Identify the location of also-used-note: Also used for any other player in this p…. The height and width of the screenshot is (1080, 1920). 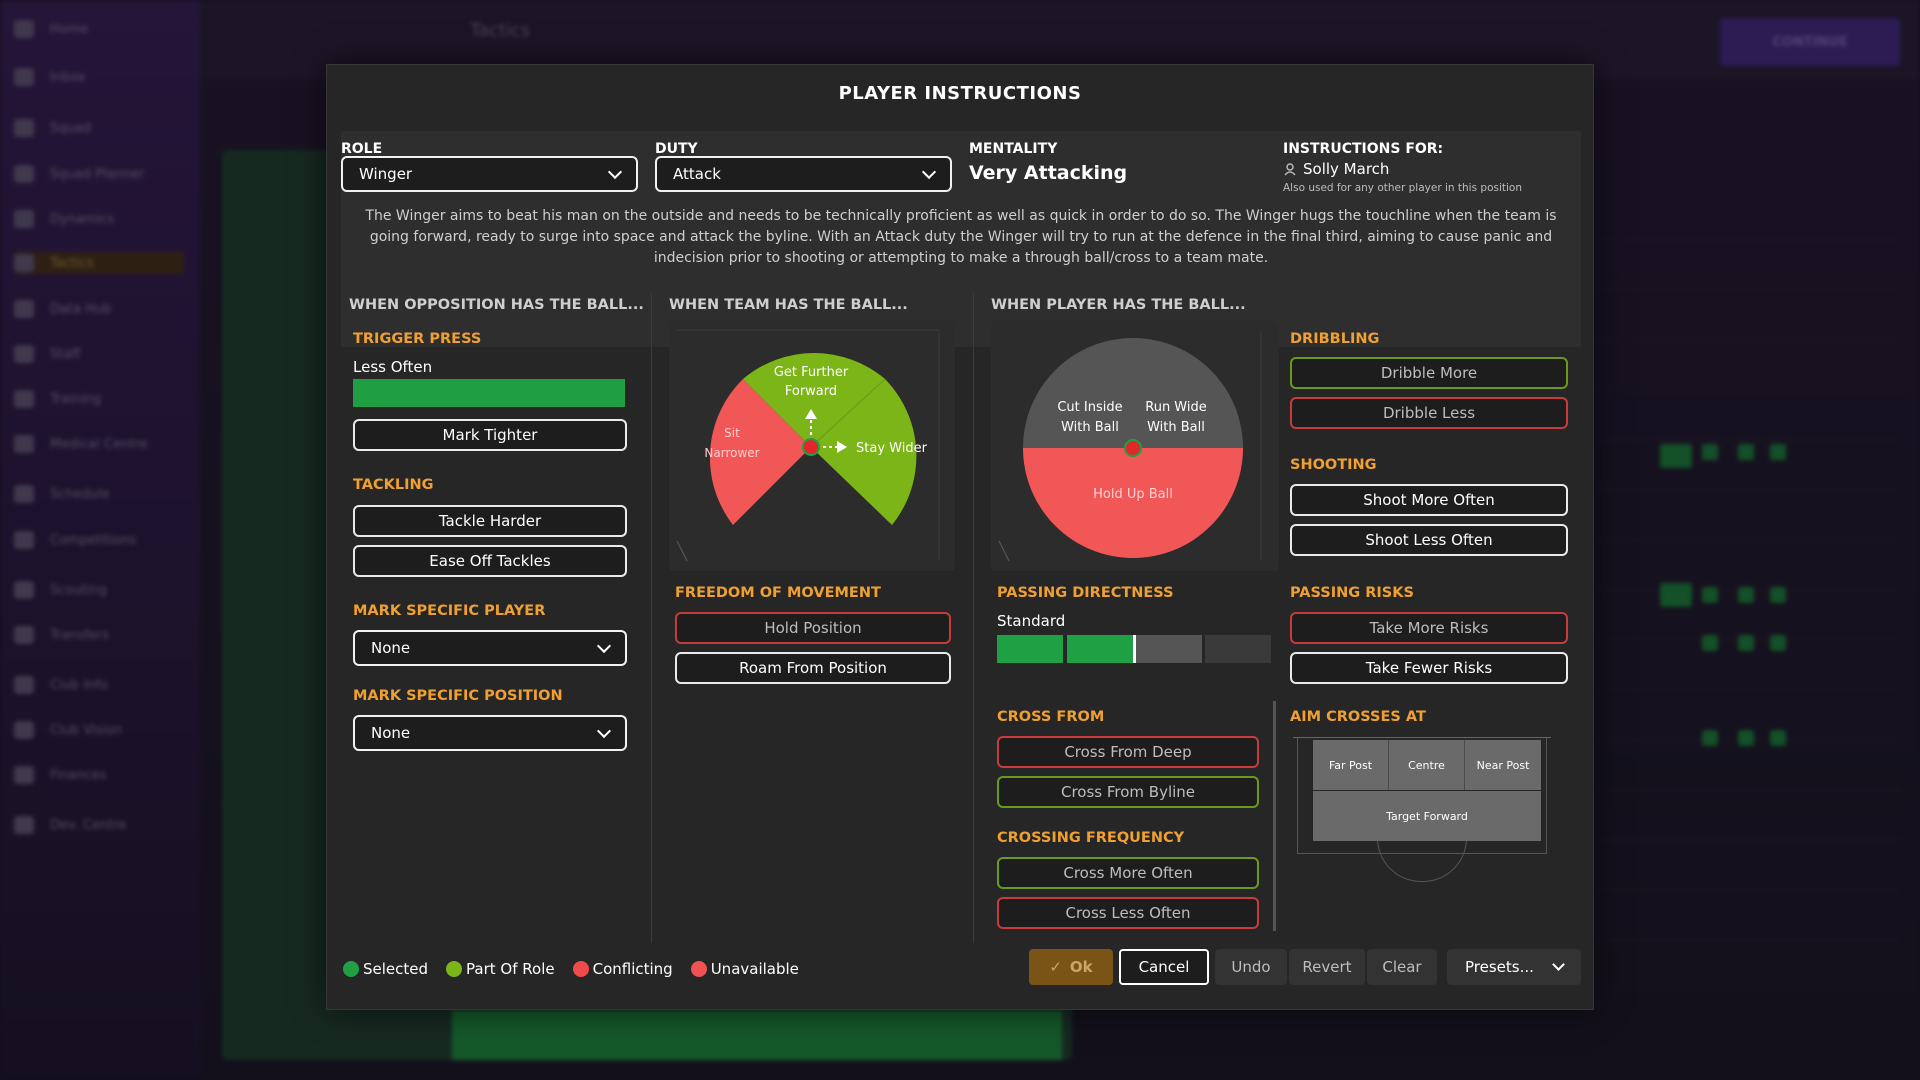
(1402, 188).